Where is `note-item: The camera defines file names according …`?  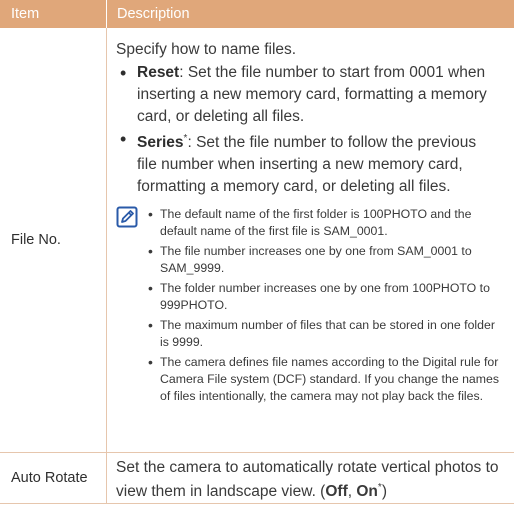 note-item: The camera defines file names according … is located at coordinates (323, 379).